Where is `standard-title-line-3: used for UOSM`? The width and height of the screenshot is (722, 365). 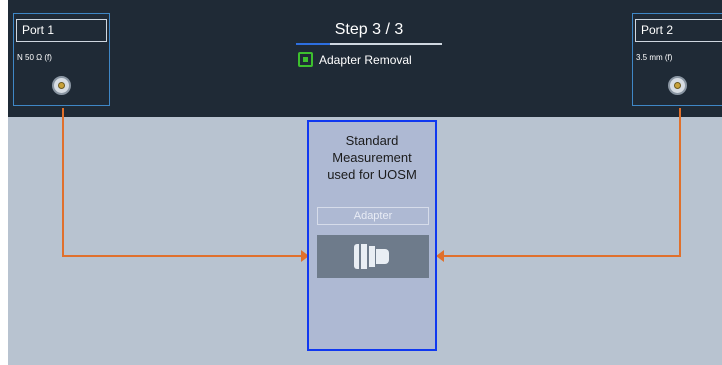 standard-title-line-3: used for UOSM is located at coordinates (372, 174).